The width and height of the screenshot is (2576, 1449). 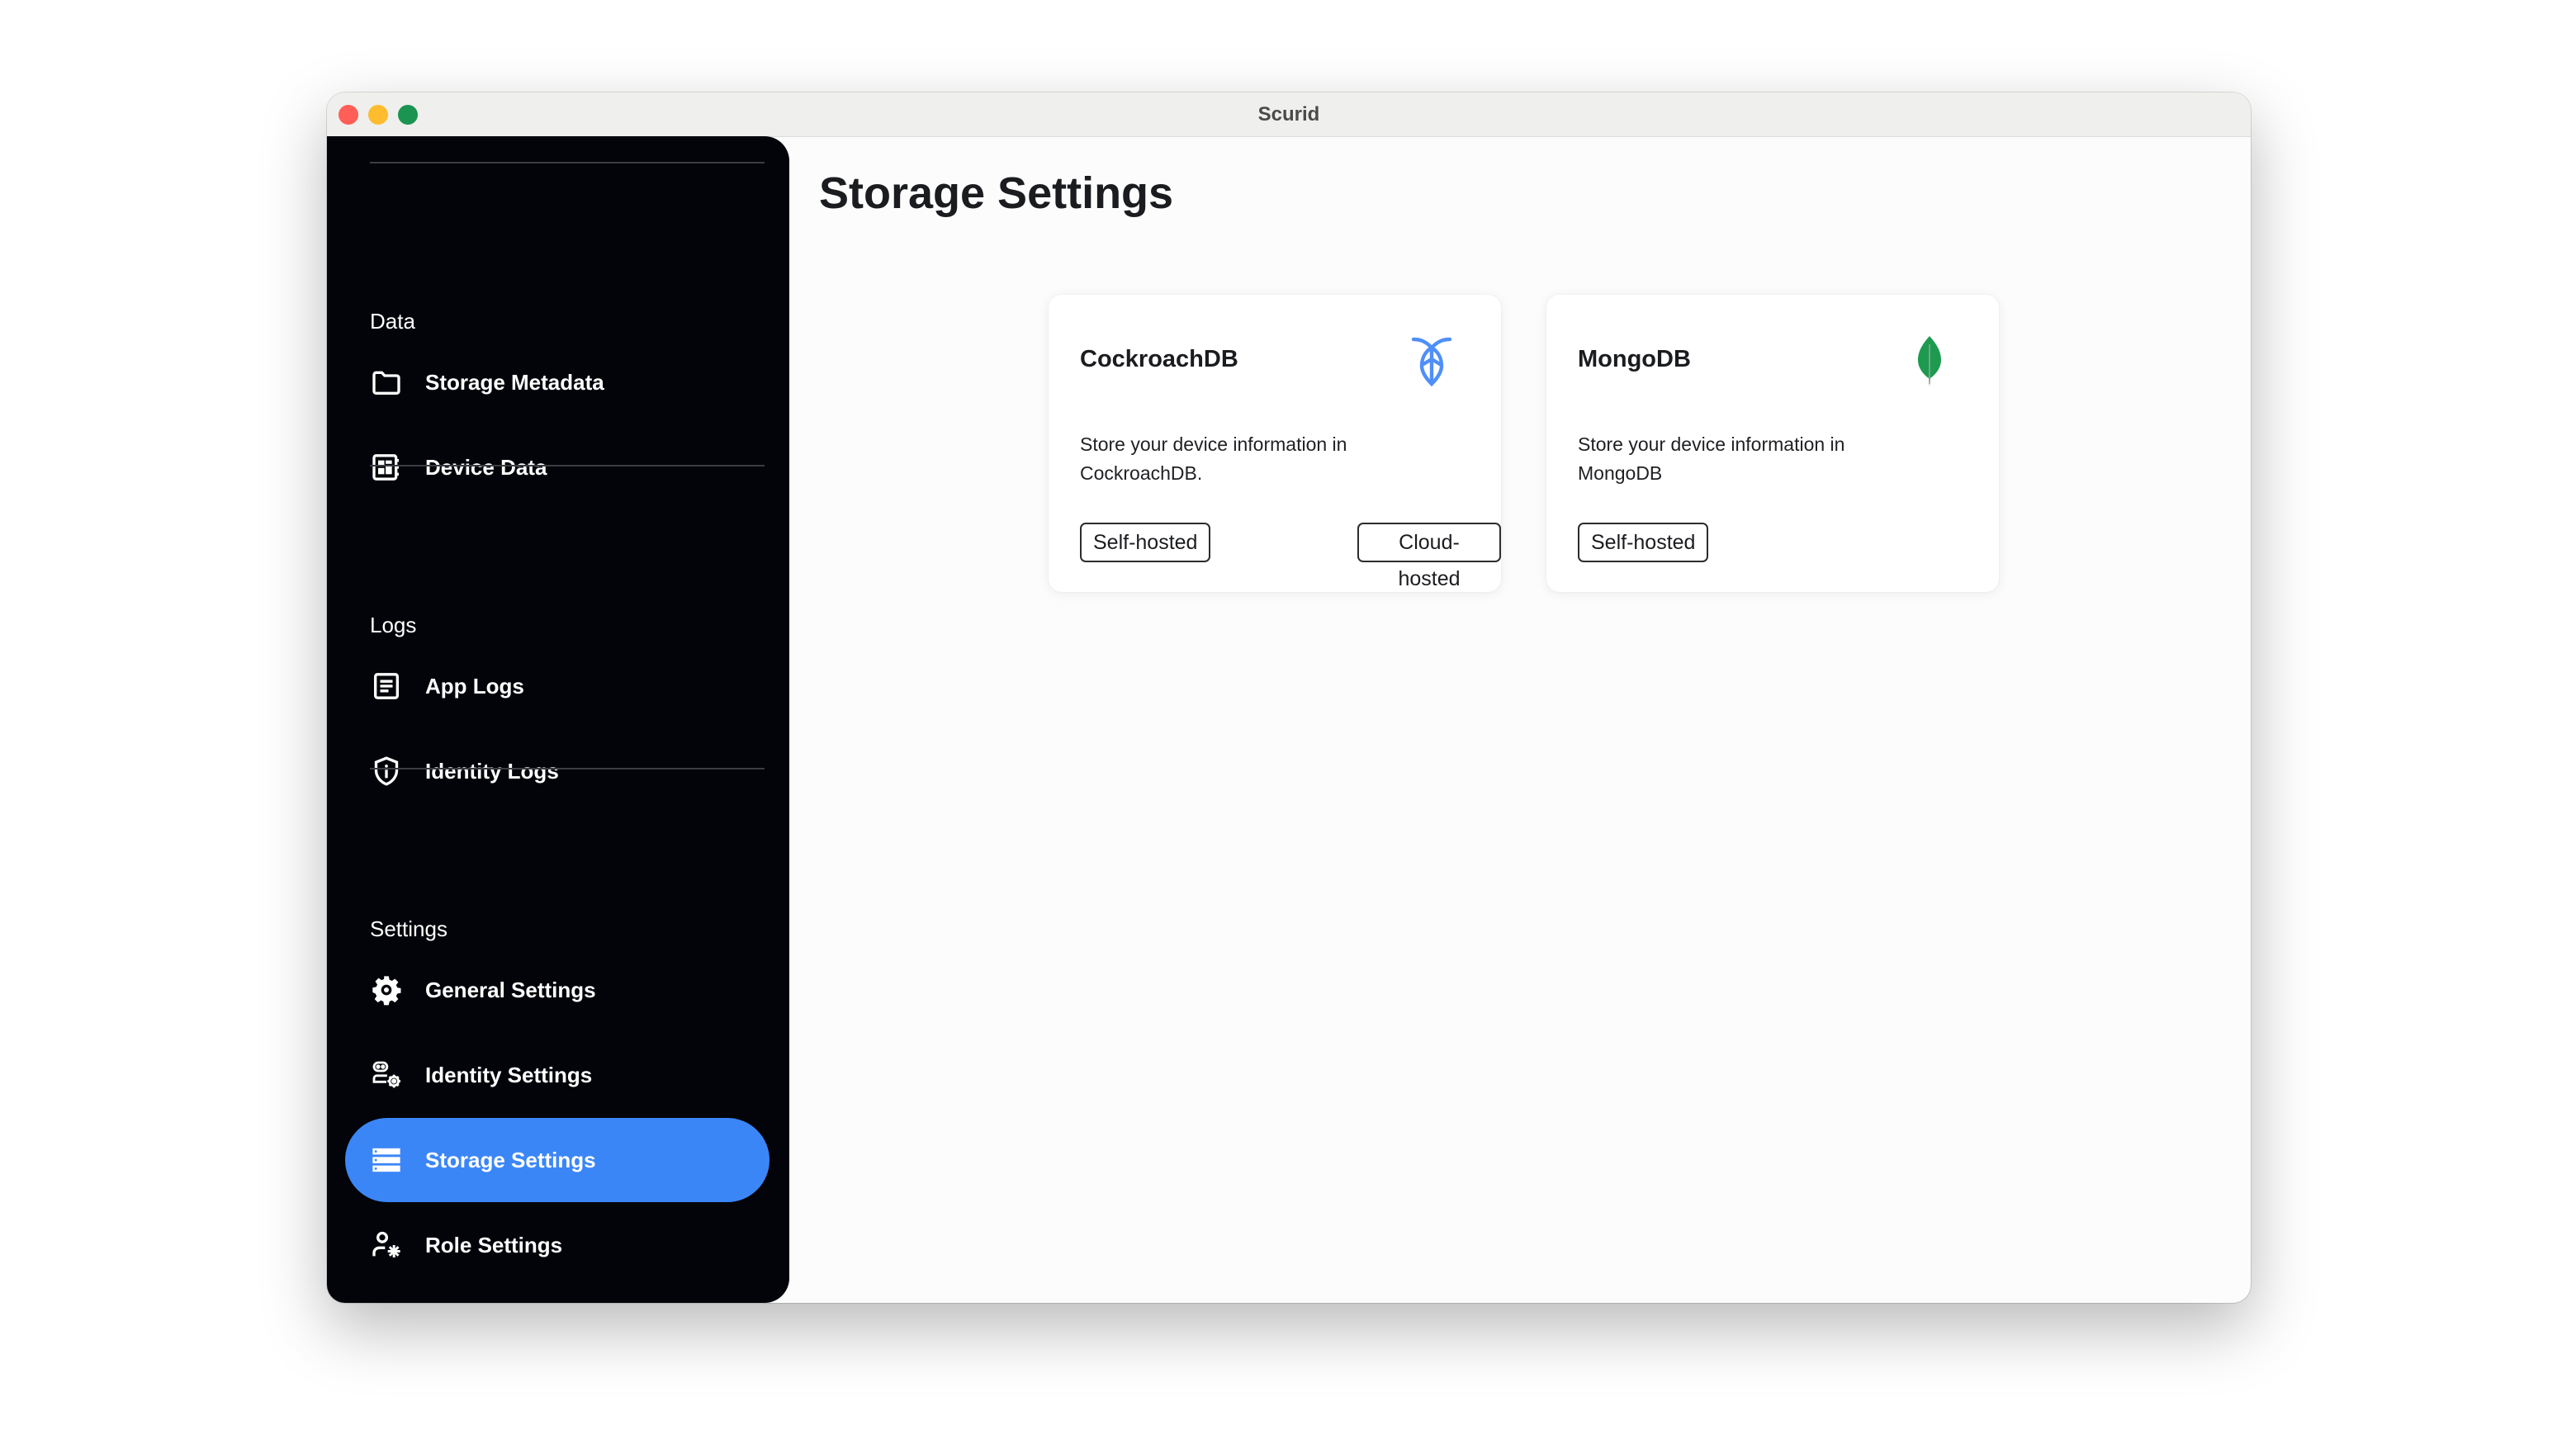 I want to click on title-bar: Scurid, so click(x=1289, y=114).